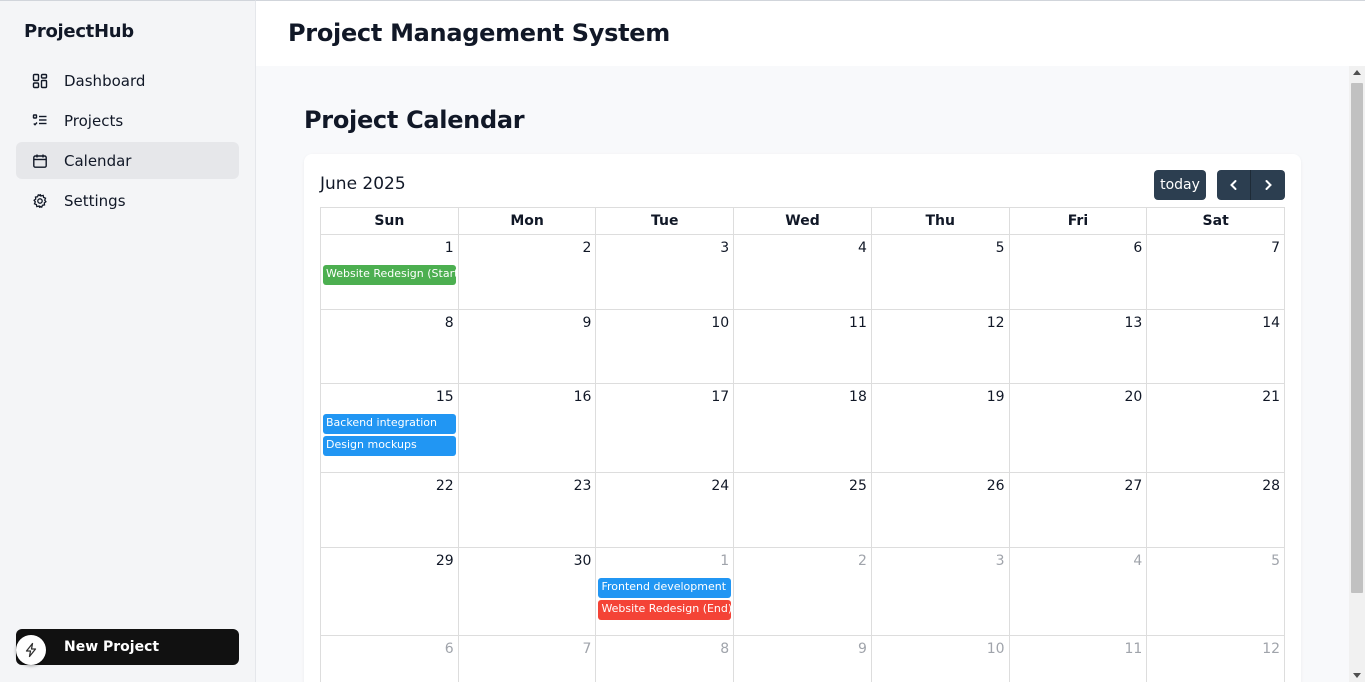 This screenshot has width=1365, height=682. Describe the element at coordinates (1079, 428) in the screenshot. I see `calendar-day-cell: 20` at that location.